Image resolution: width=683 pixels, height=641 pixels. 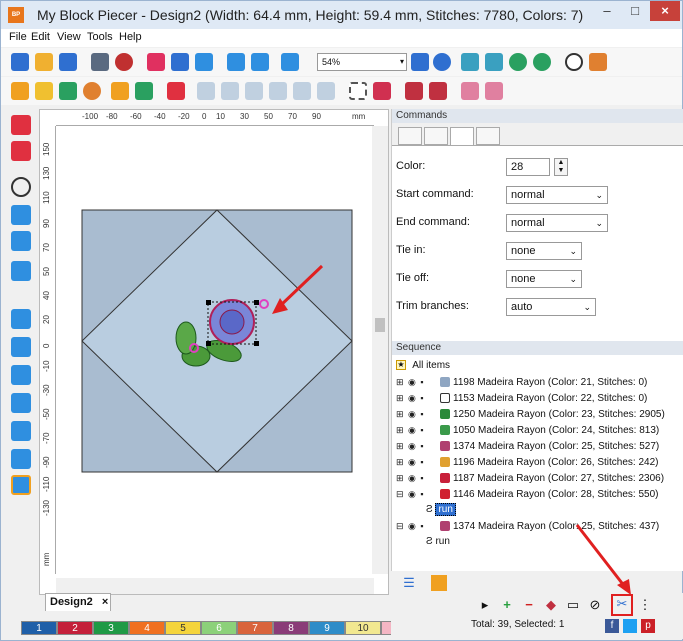 I want to click on menu-file: File, so click(x=18, y=37).